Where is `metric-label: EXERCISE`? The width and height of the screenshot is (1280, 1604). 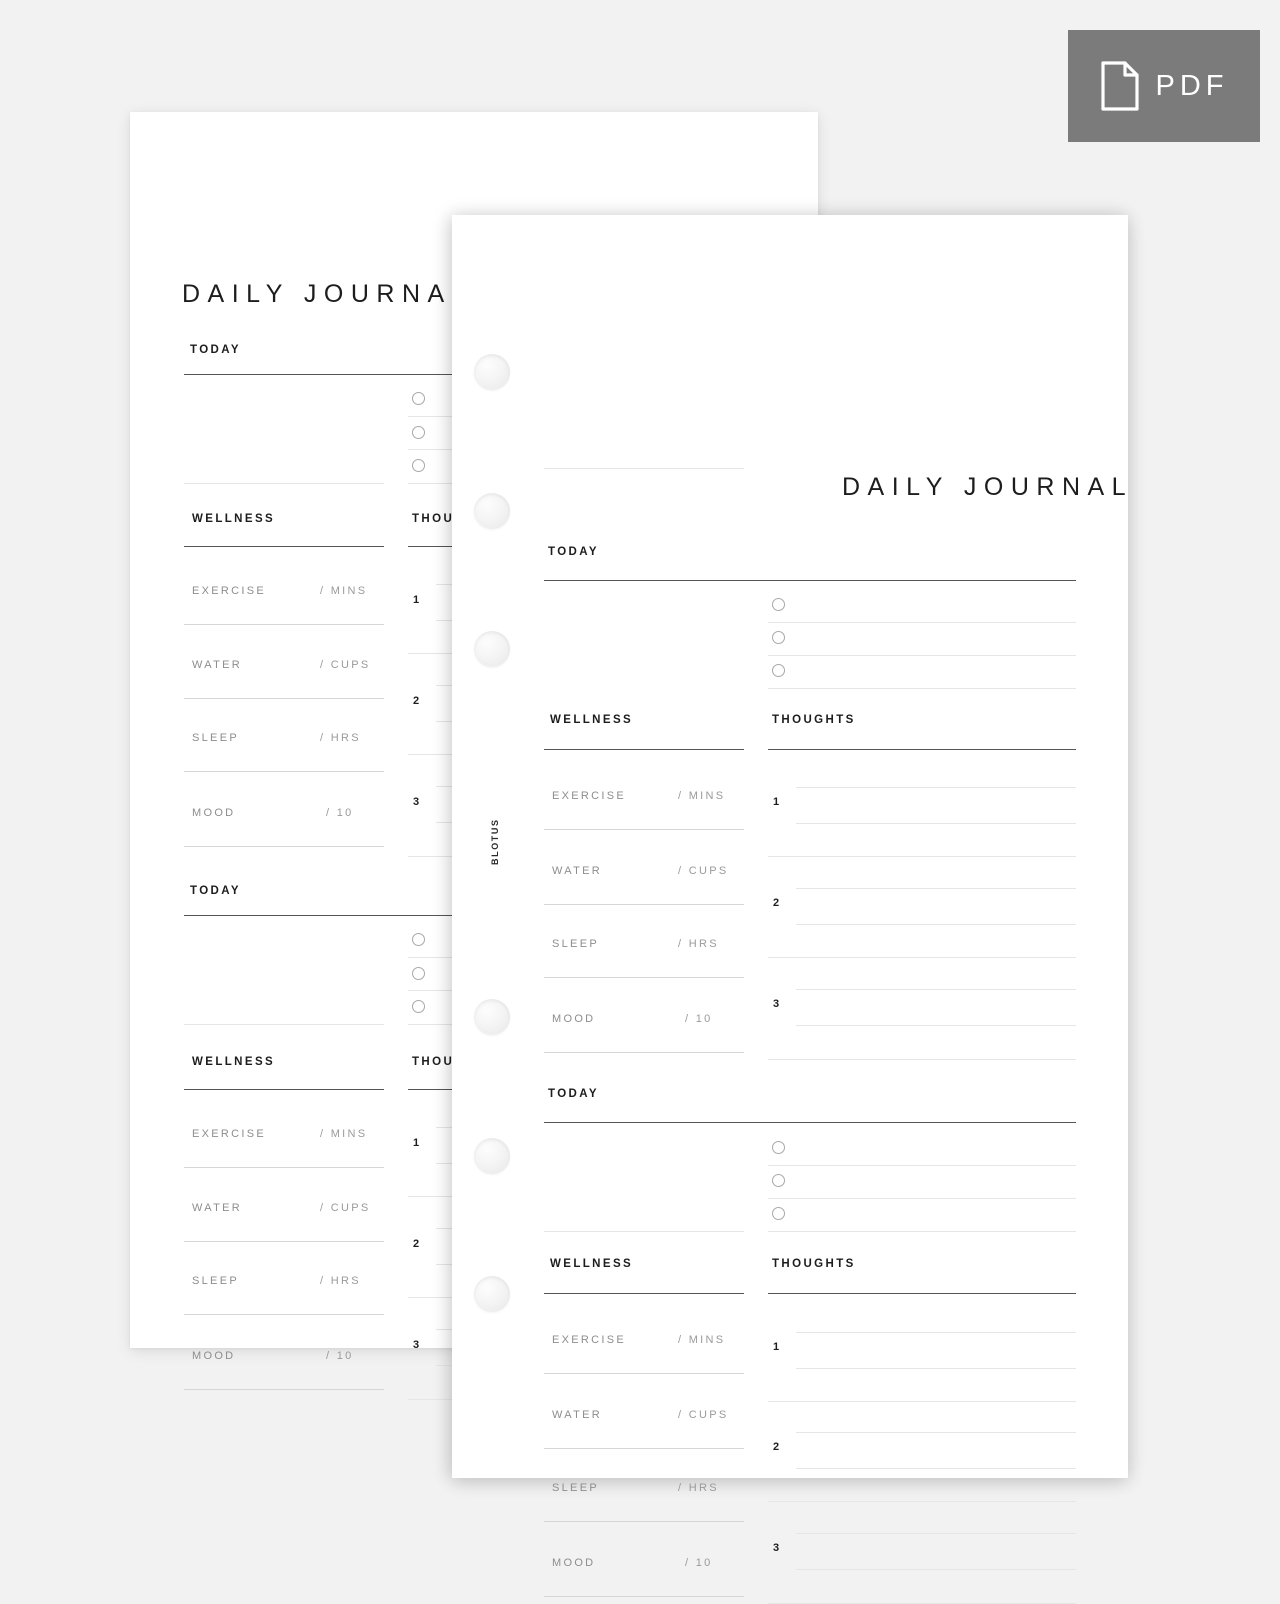
metric-label: EXERCISE is located at coordinates (589, 796).